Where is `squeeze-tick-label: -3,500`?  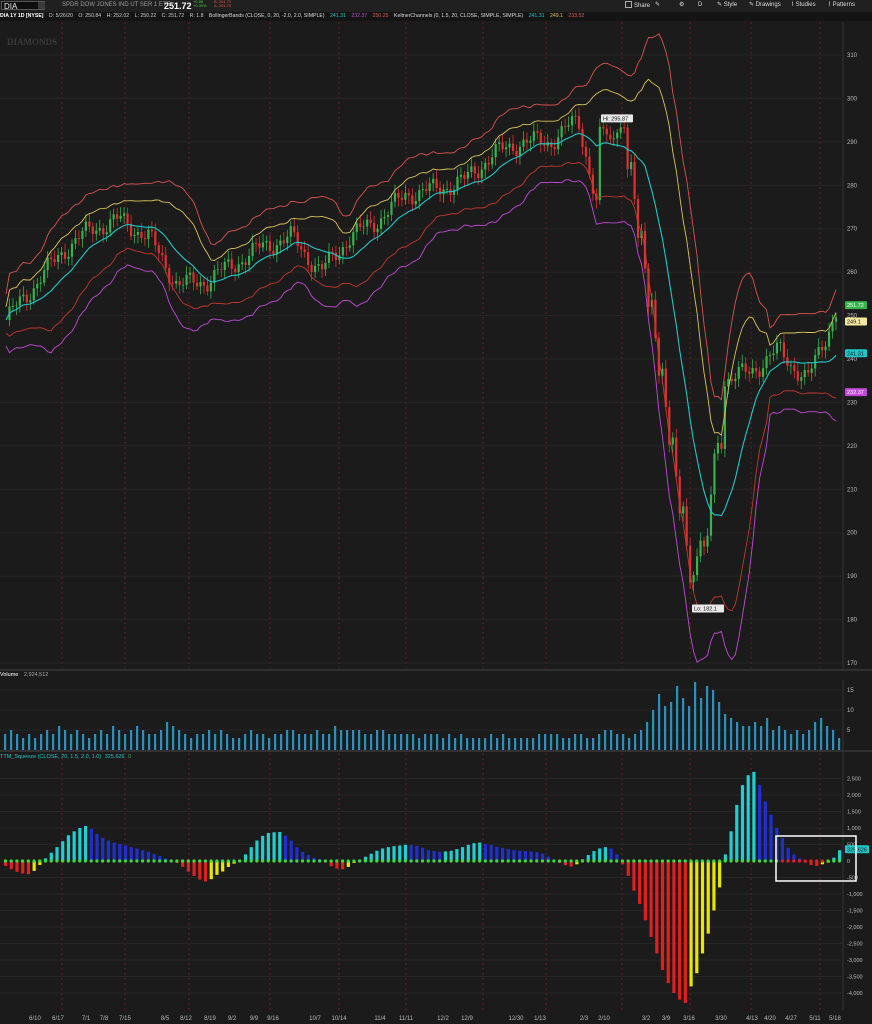
squeeze-tick-label: -3,500 is located at coordinates (855, 978).